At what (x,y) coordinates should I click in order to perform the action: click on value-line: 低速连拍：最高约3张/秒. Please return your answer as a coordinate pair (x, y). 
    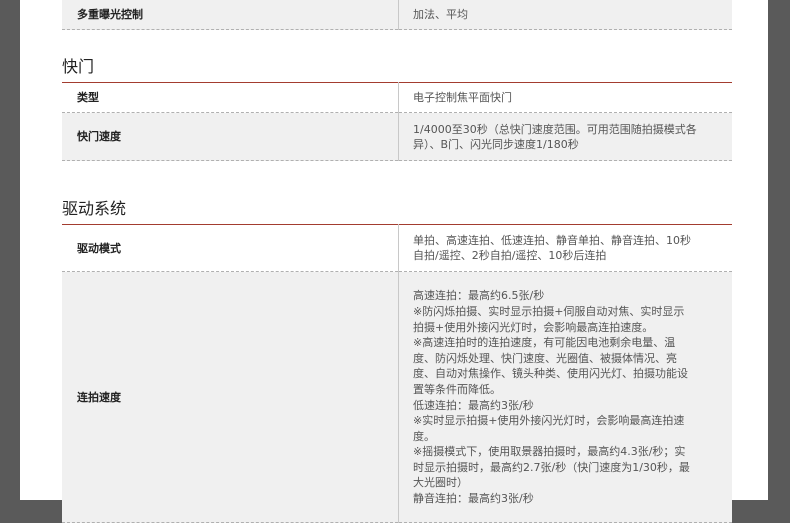
    Looking at the image, I should click on (473, 405).